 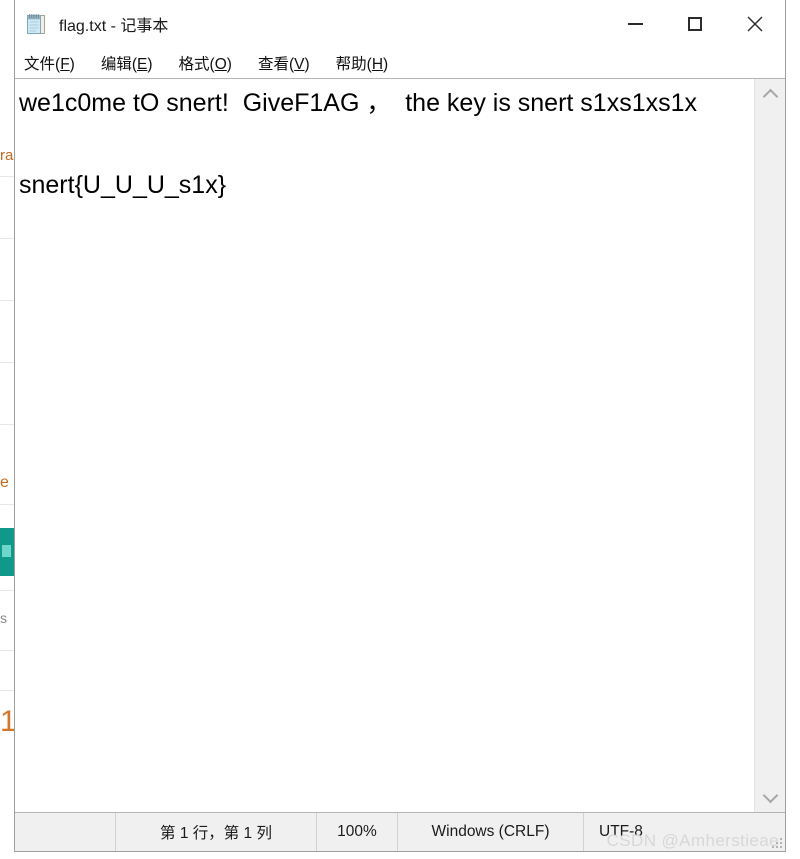 I want to click on menu-item-label: 格式, so click(x=194, y=64).